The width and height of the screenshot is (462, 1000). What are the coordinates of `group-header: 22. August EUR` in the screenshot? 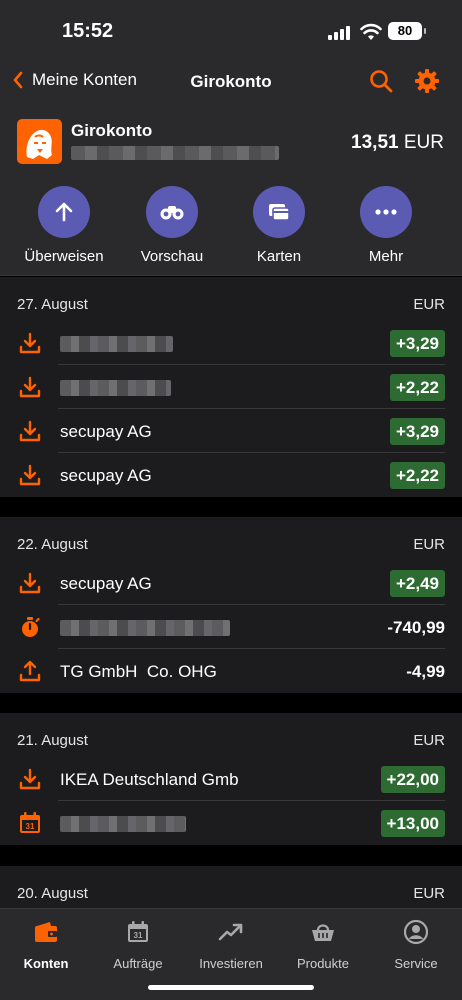 It's located at (231, 539).